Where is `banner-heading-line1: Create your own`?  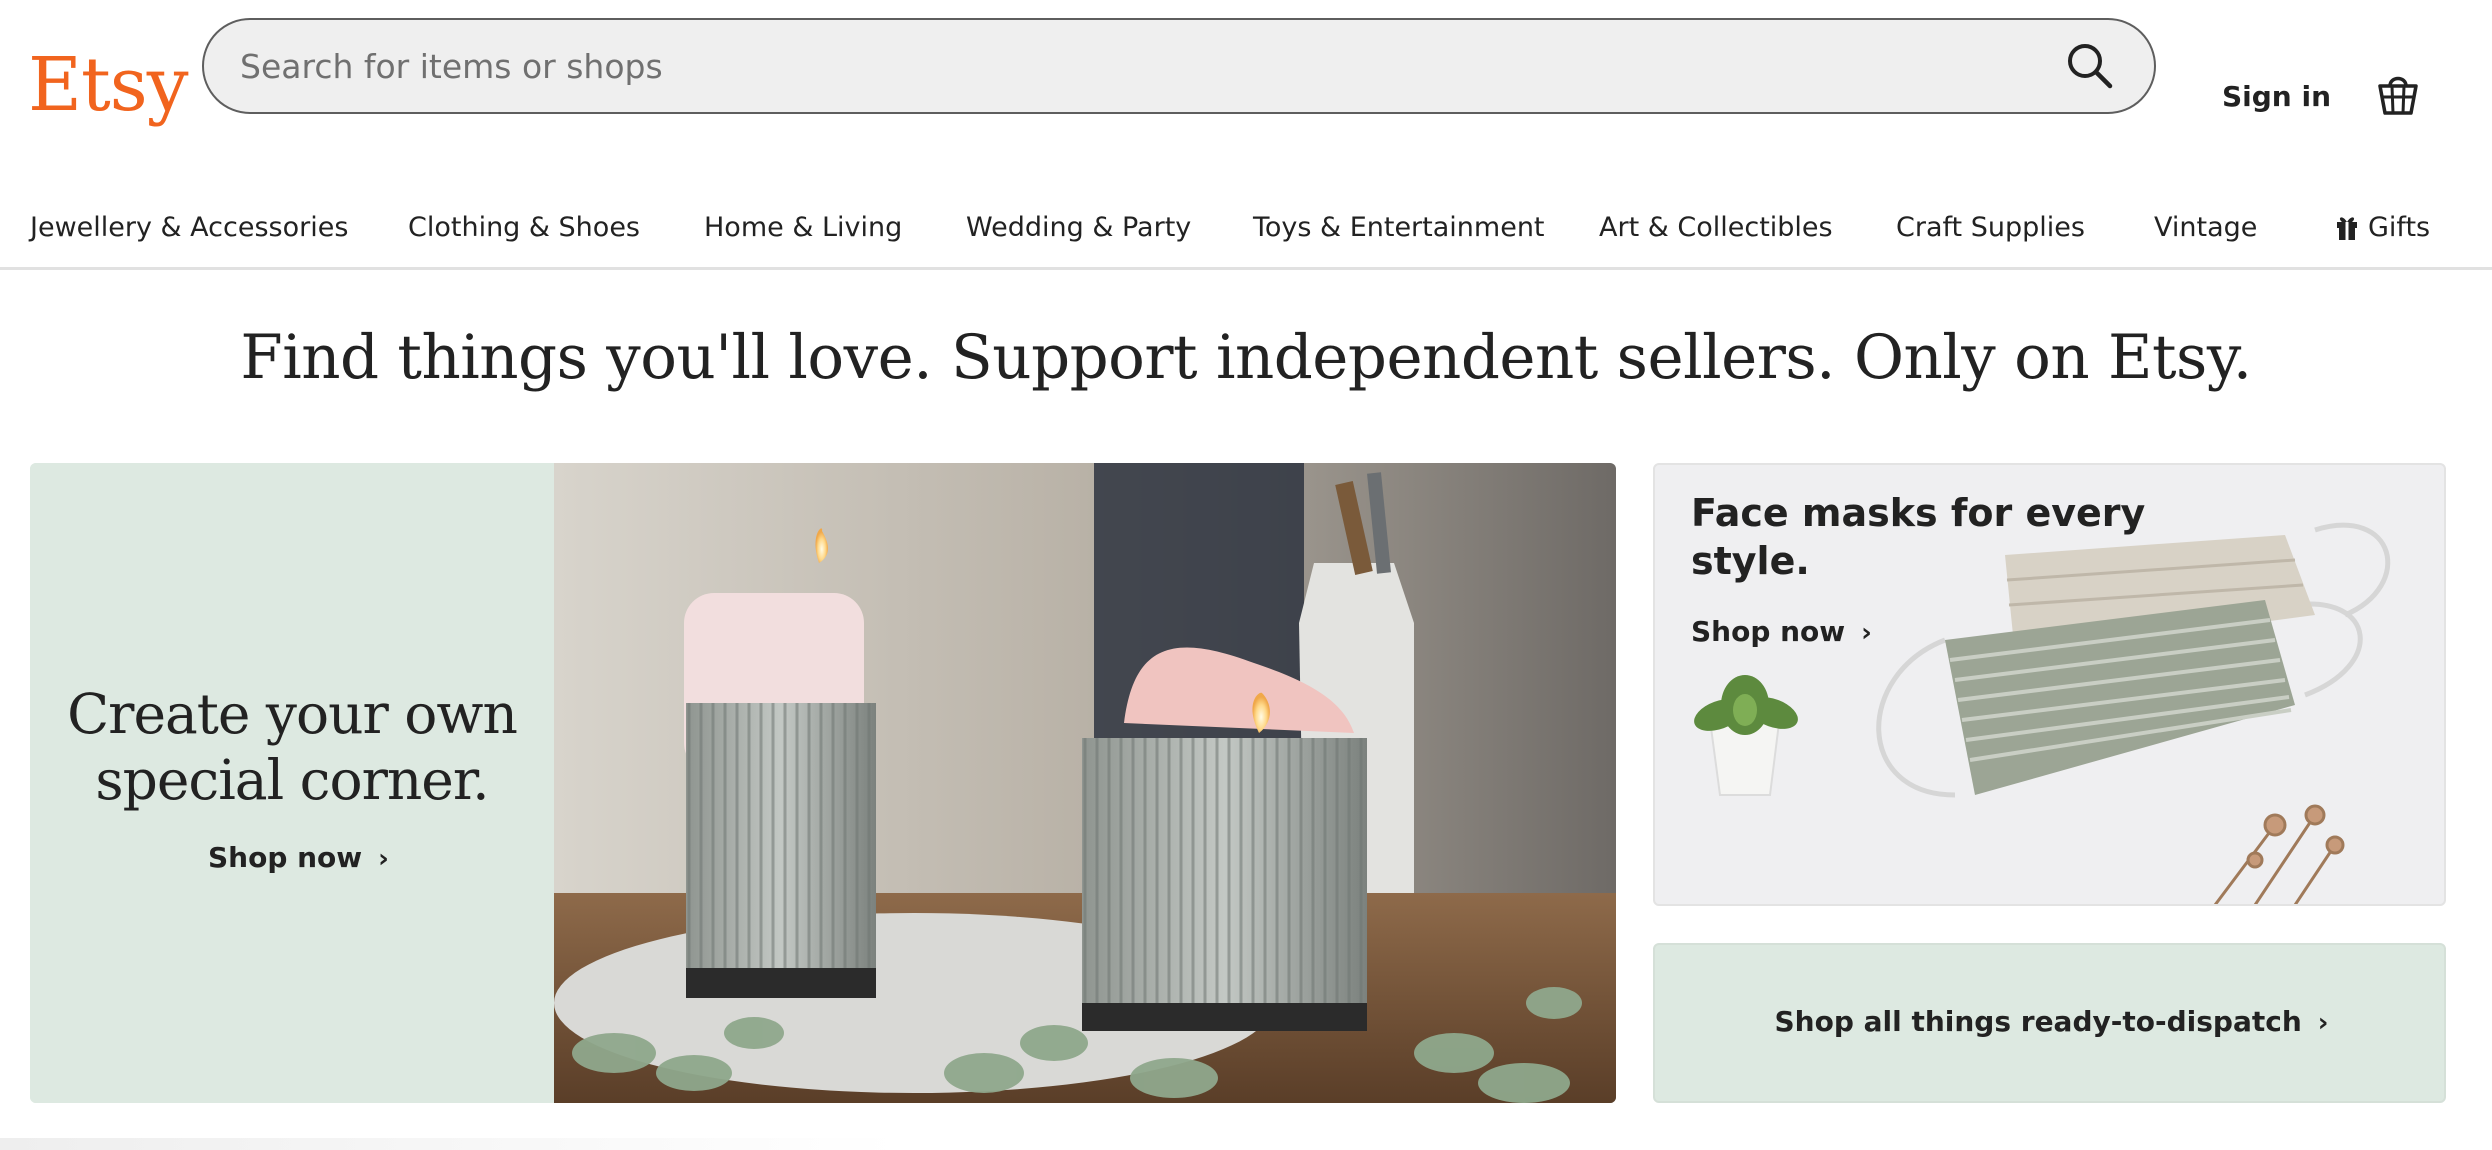
banner-heading-line1: Create your own is located at coordinates (292, 714).